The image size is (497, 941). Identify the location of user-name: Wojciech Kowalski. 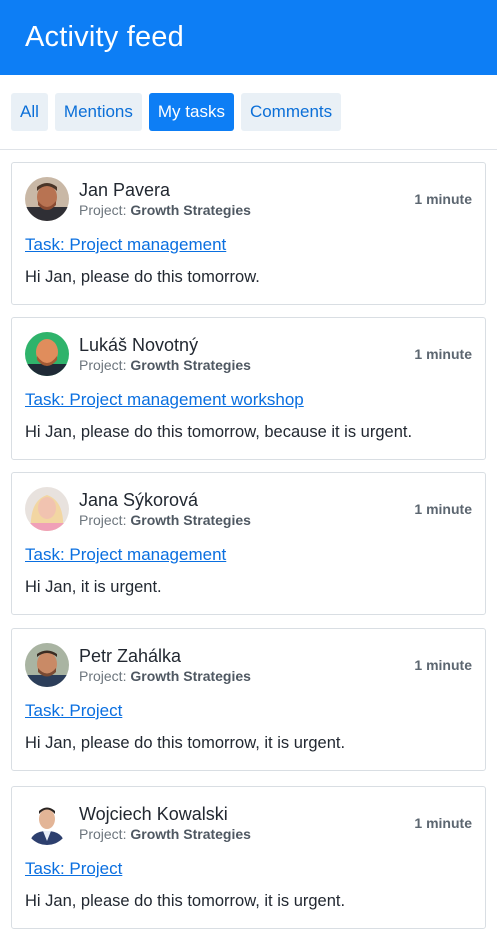
(153, 814).